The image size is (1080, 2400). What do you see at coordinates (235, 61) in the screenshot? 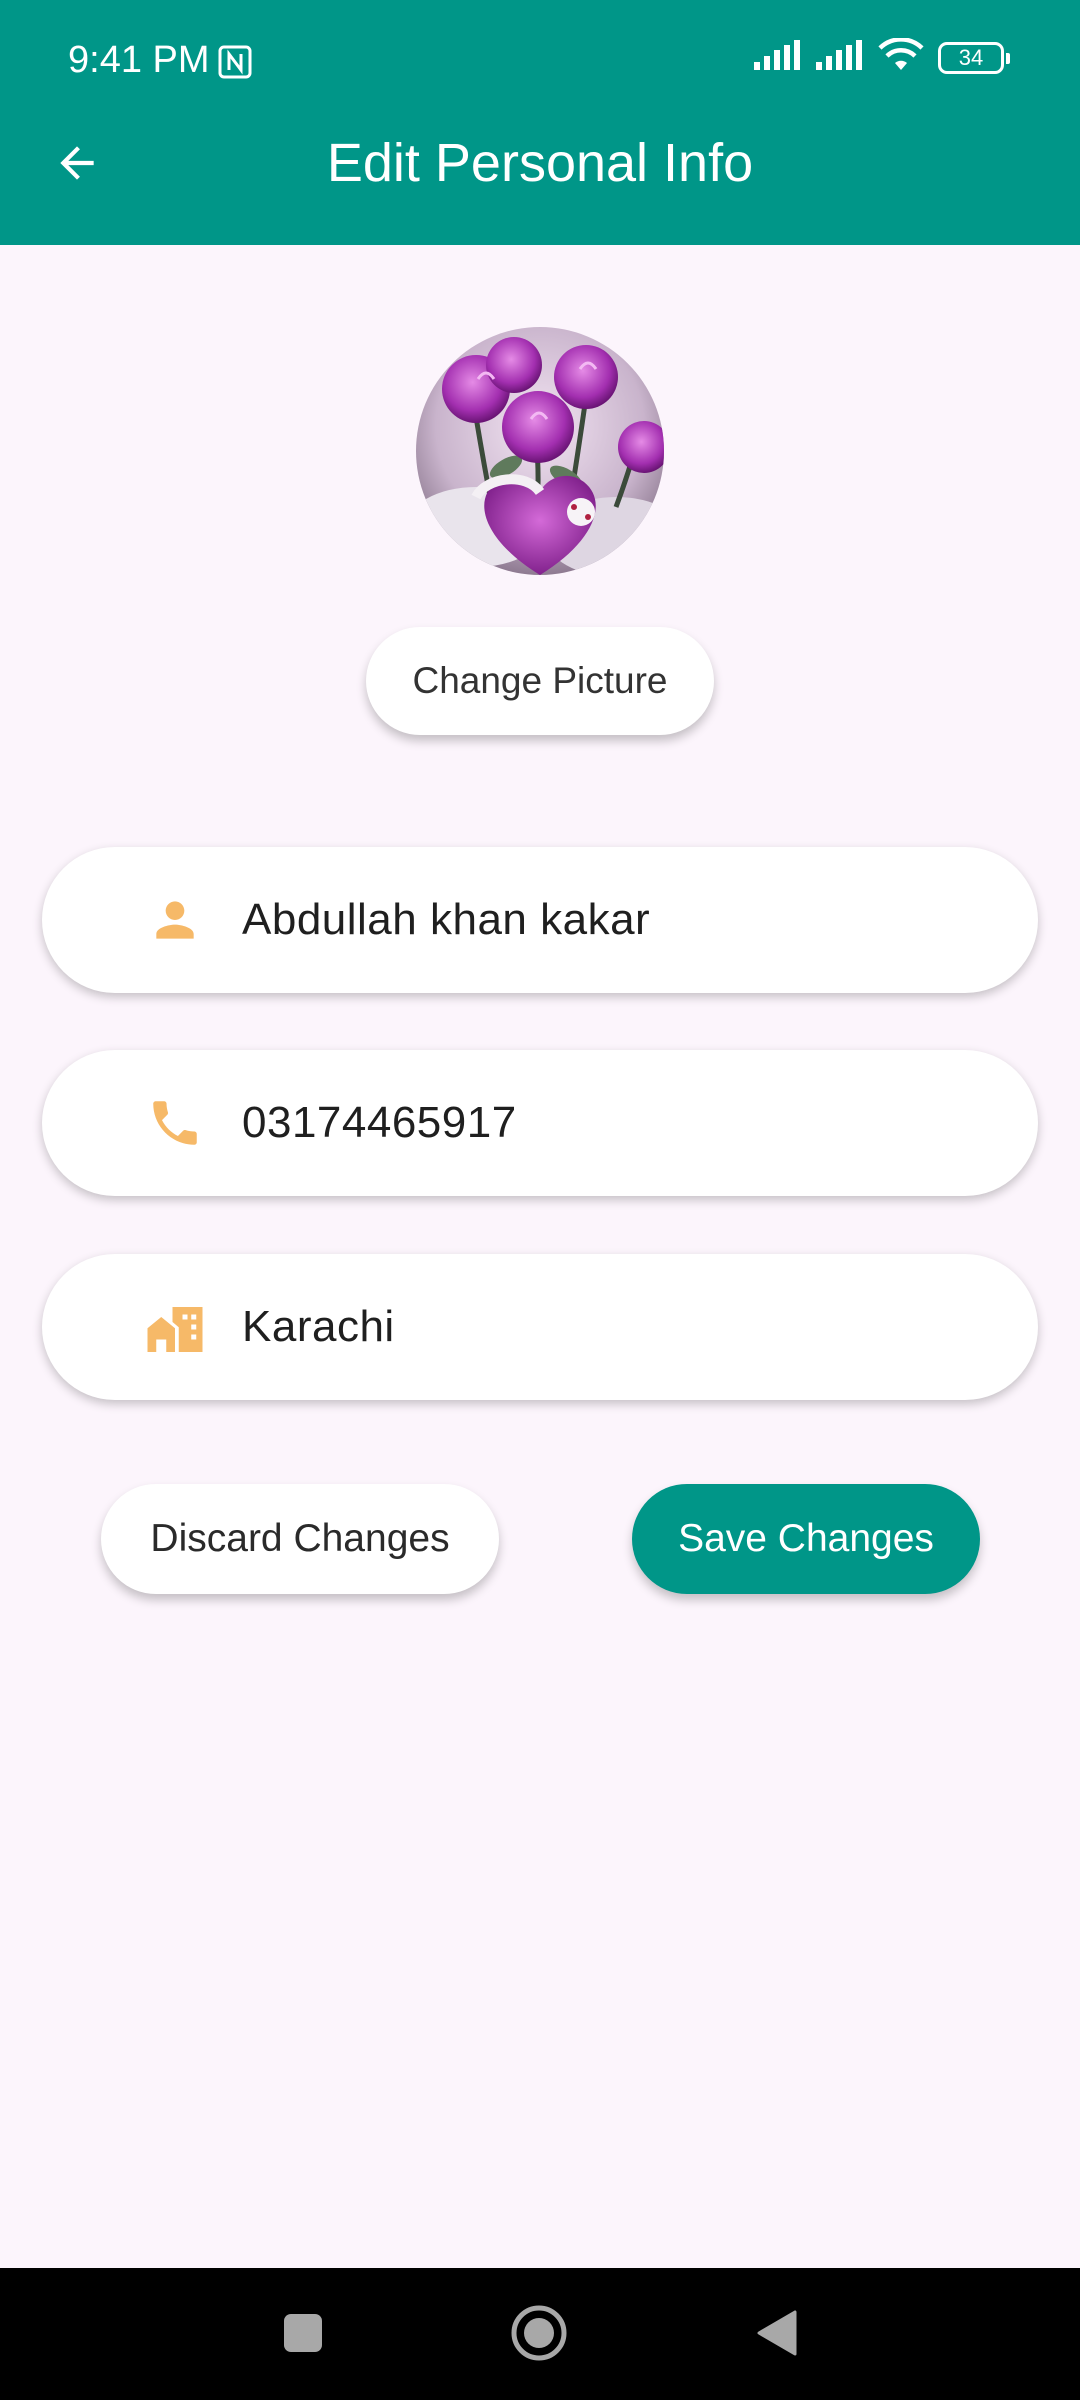
I see `nfc-icon` at bounding box center [235, 61].